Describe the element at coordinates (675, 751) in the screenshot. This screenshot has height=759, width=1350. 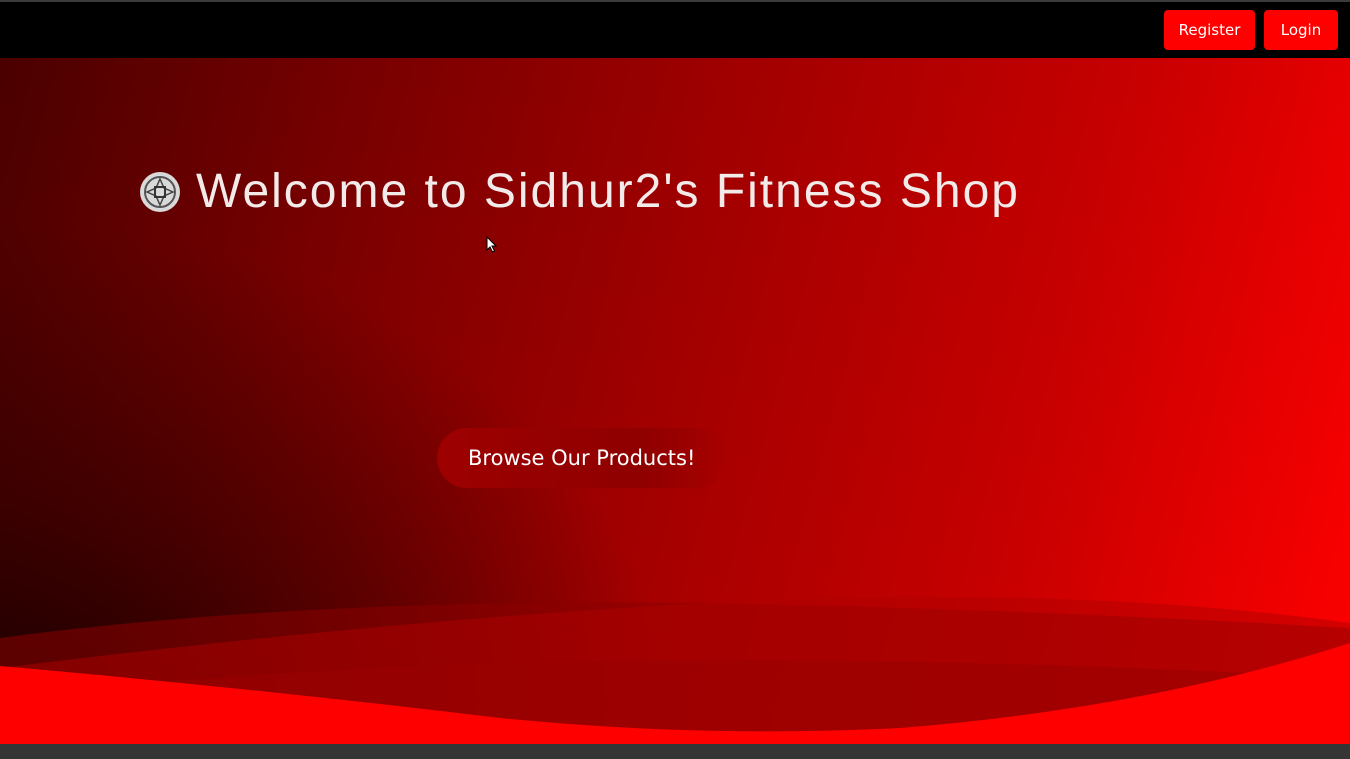
I see `bottom-strip` at that location.